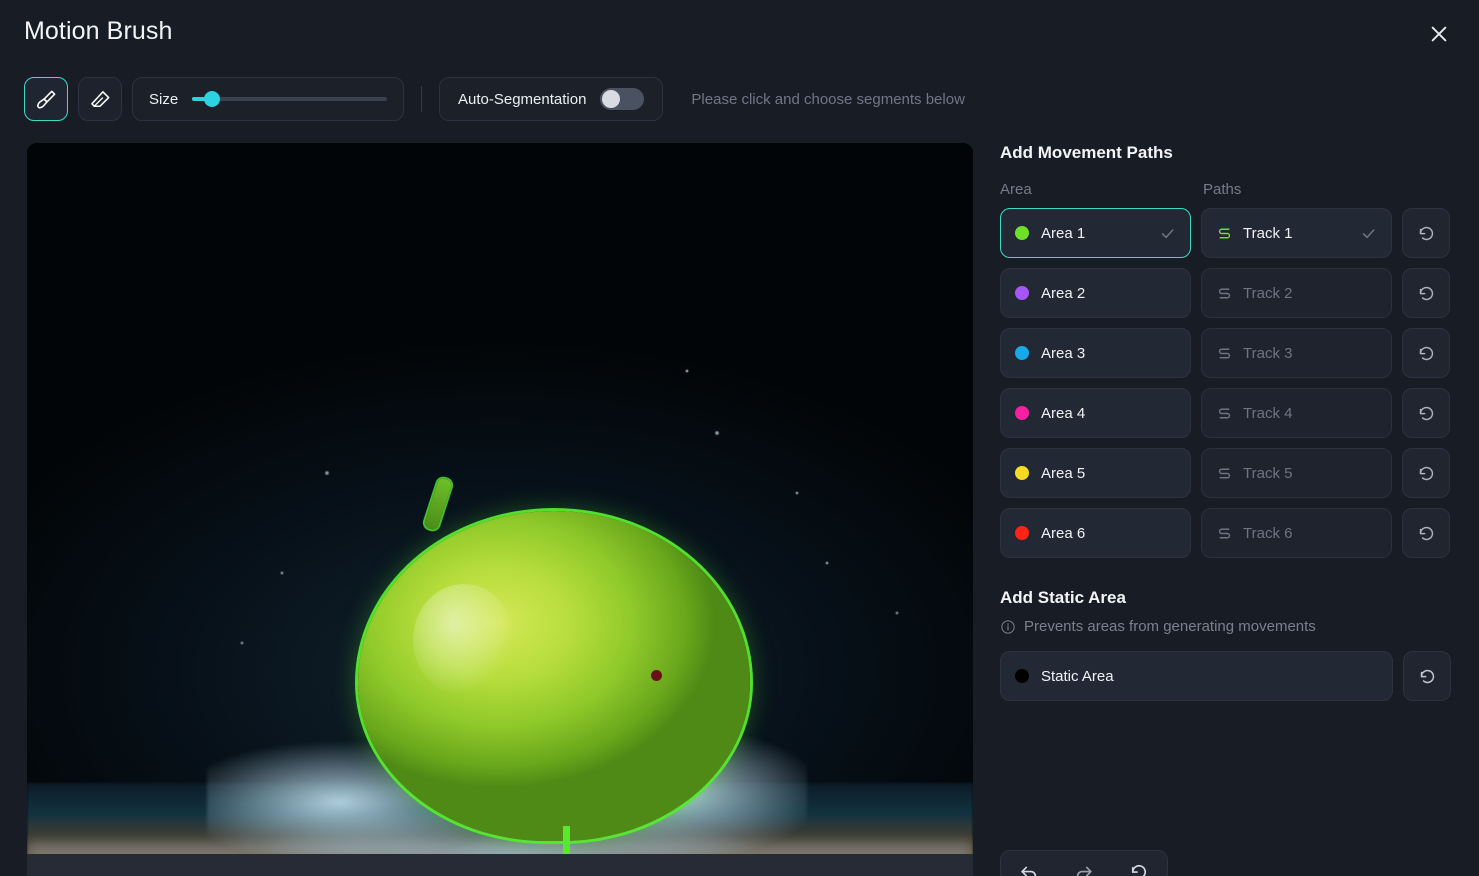  What do you see at coordinates (522, 99) in the screenshot?
I see `auto-segmentation-label: Auto-Segmentation` at bounding box center [522, 99].